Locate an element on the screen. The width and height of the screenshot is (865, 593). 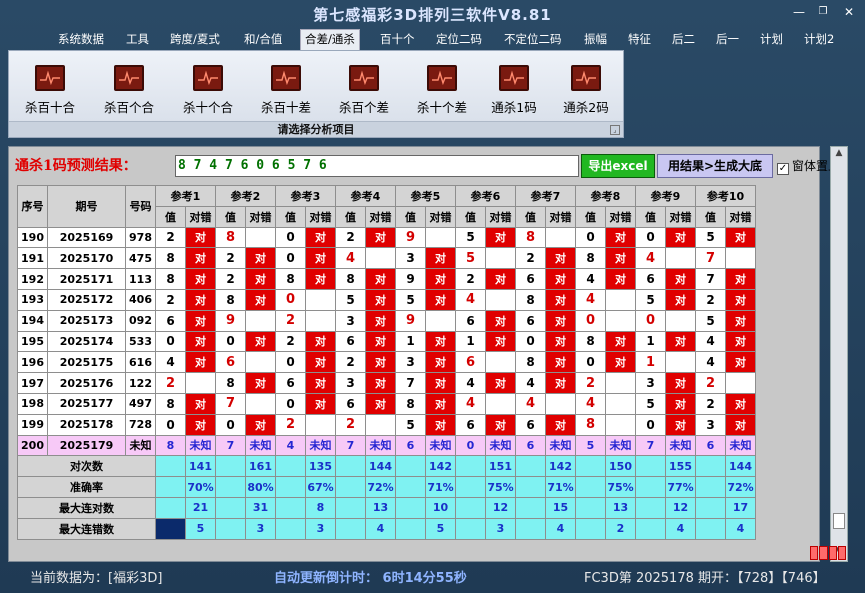
stats-row: 准确率 70% 80% 67% 72% 71% 75% 71% 75% 77% 72% is located at coordinates (386, 487).